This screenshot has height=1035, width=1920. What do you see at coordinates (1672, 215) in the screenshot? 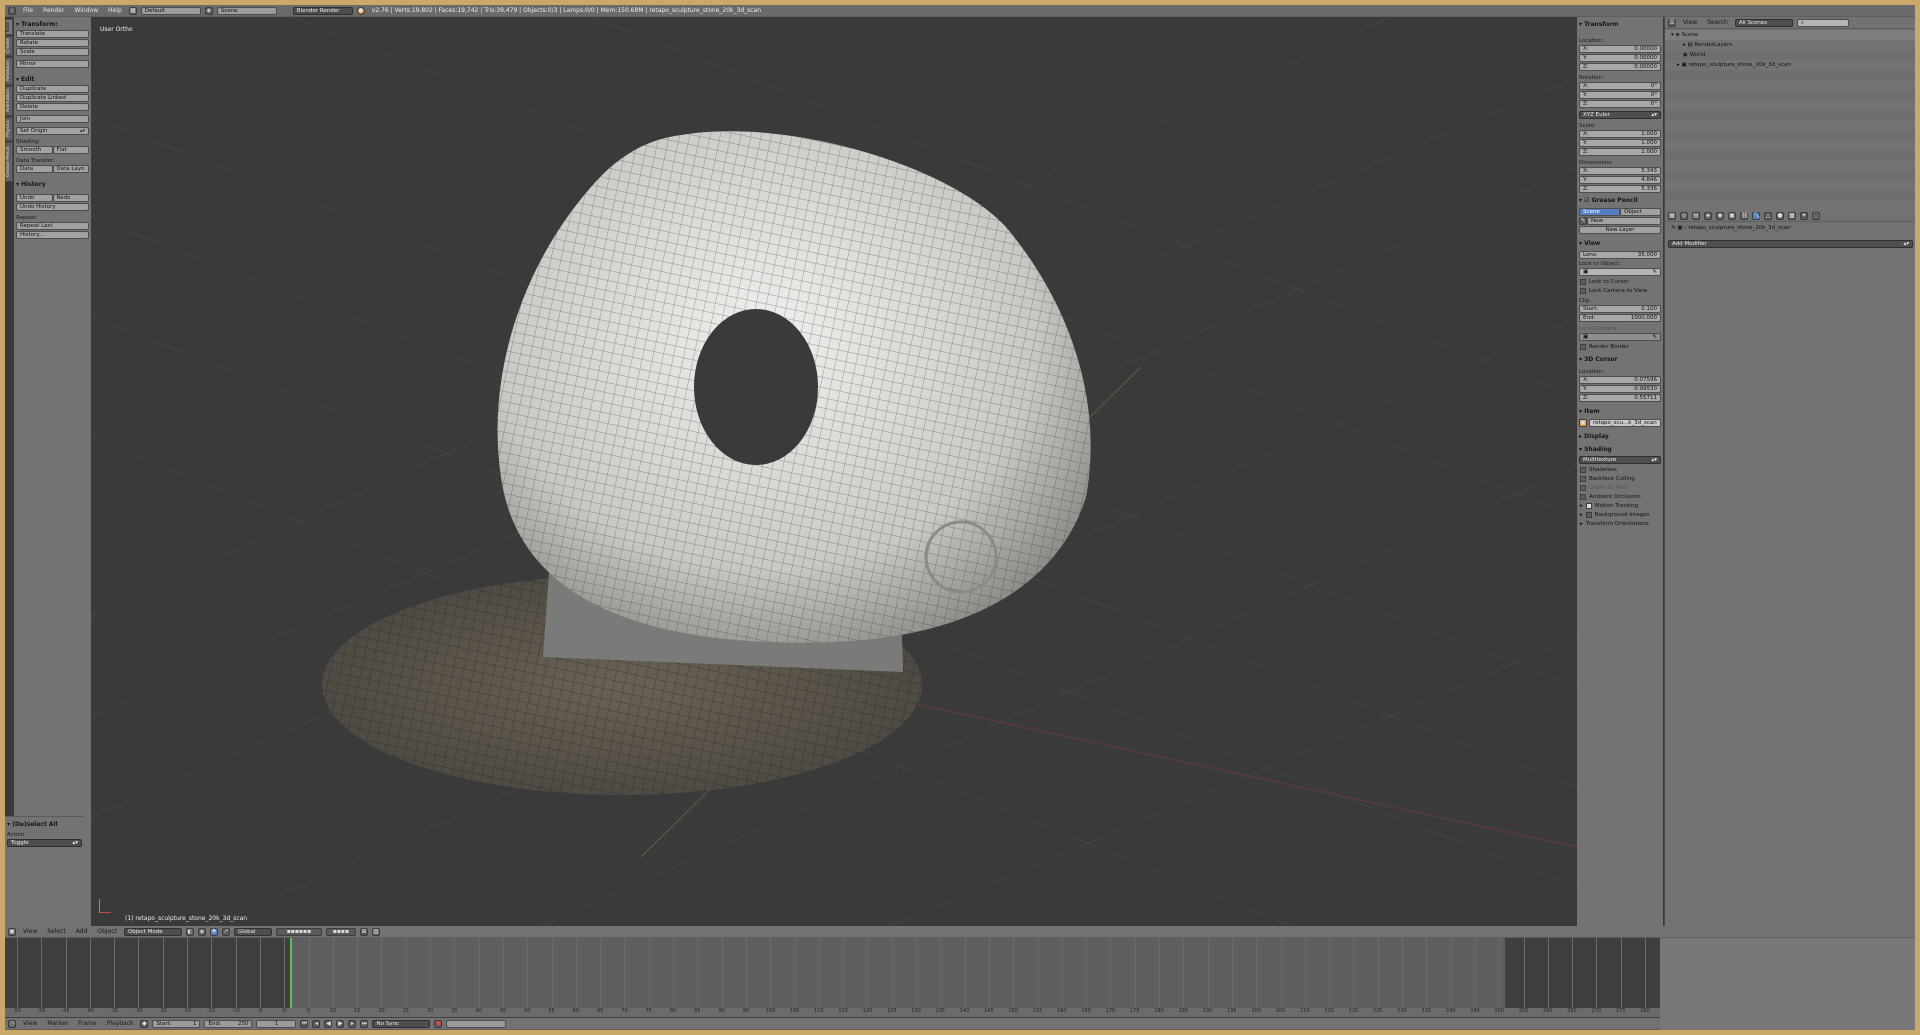
I see `properties-editor-icon: ▦` at bounding box center [1672, 215].